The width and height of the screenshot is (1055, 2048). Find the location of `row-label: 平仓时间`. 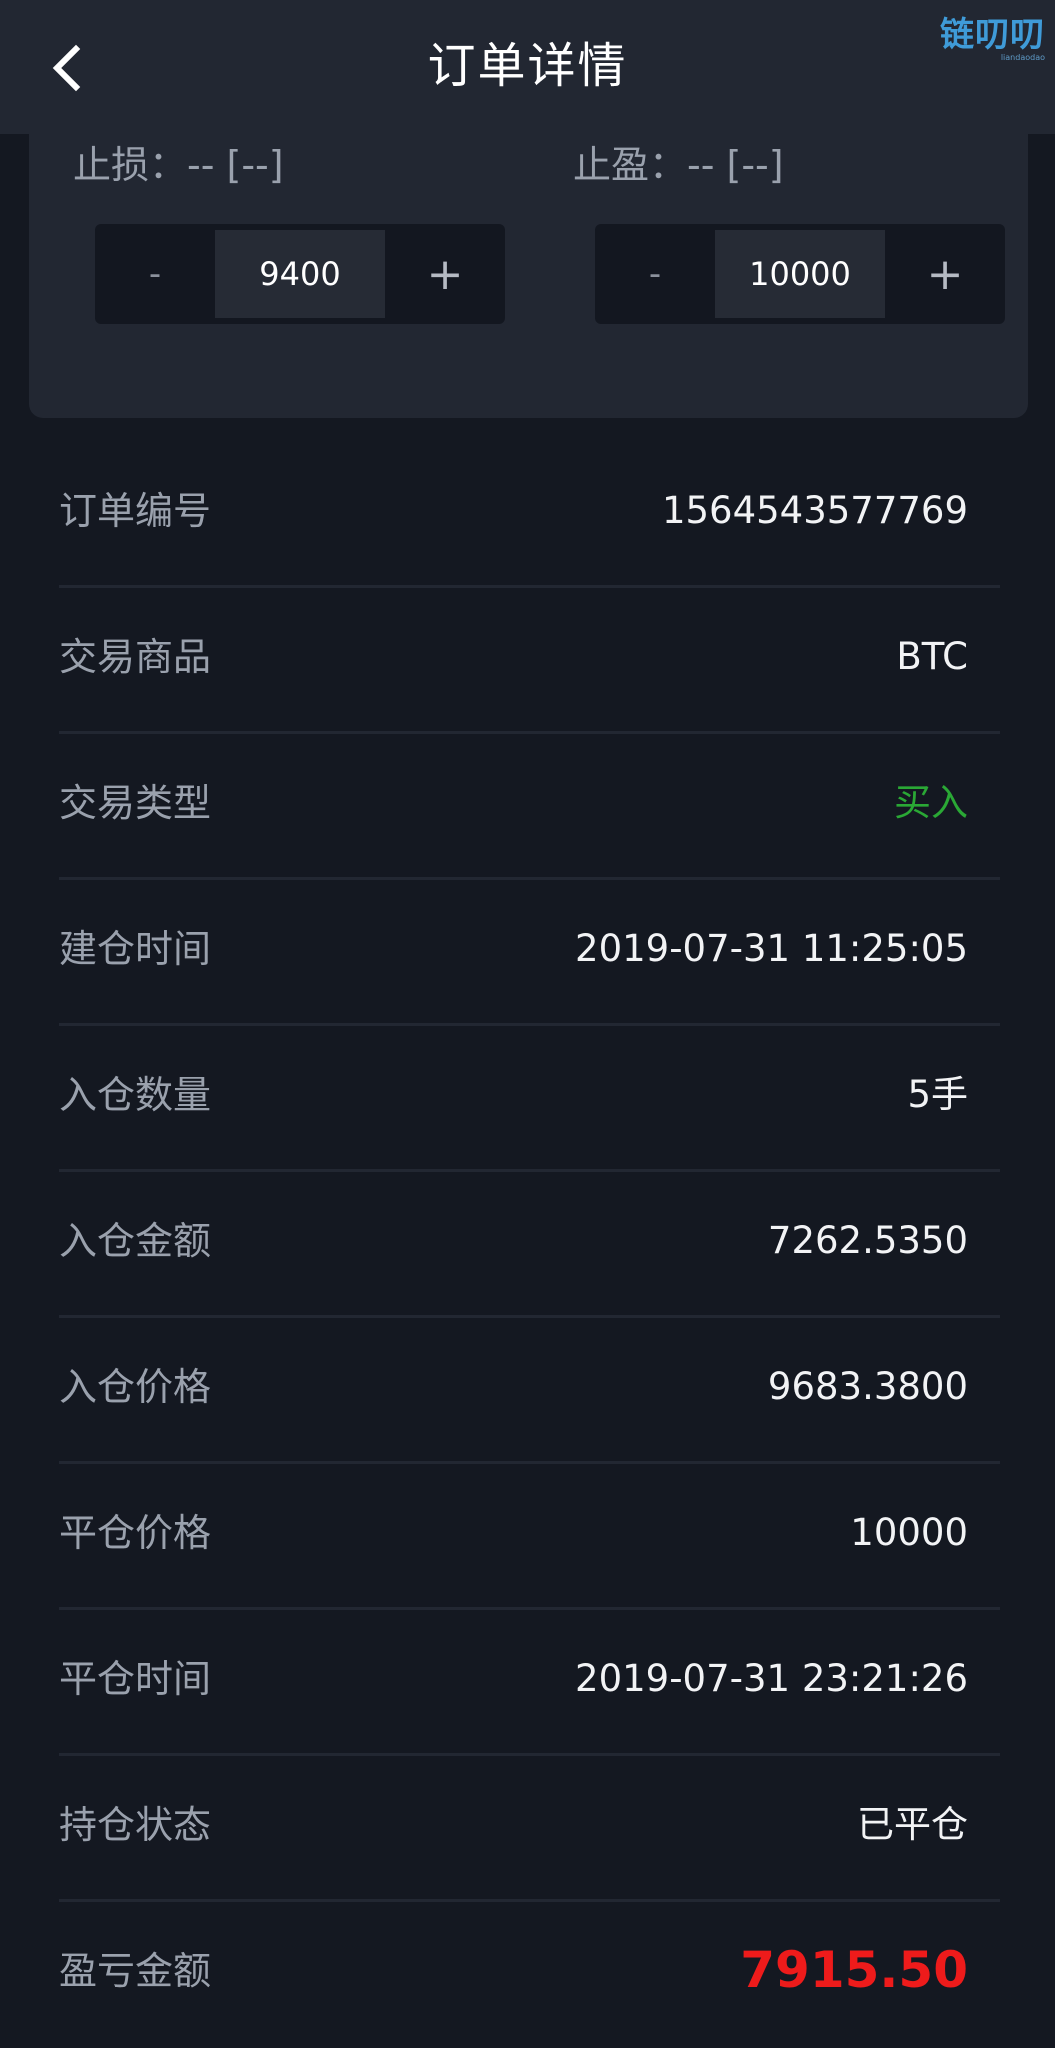

row-label: 平仓时间 is located at coordinates (135, 1679).